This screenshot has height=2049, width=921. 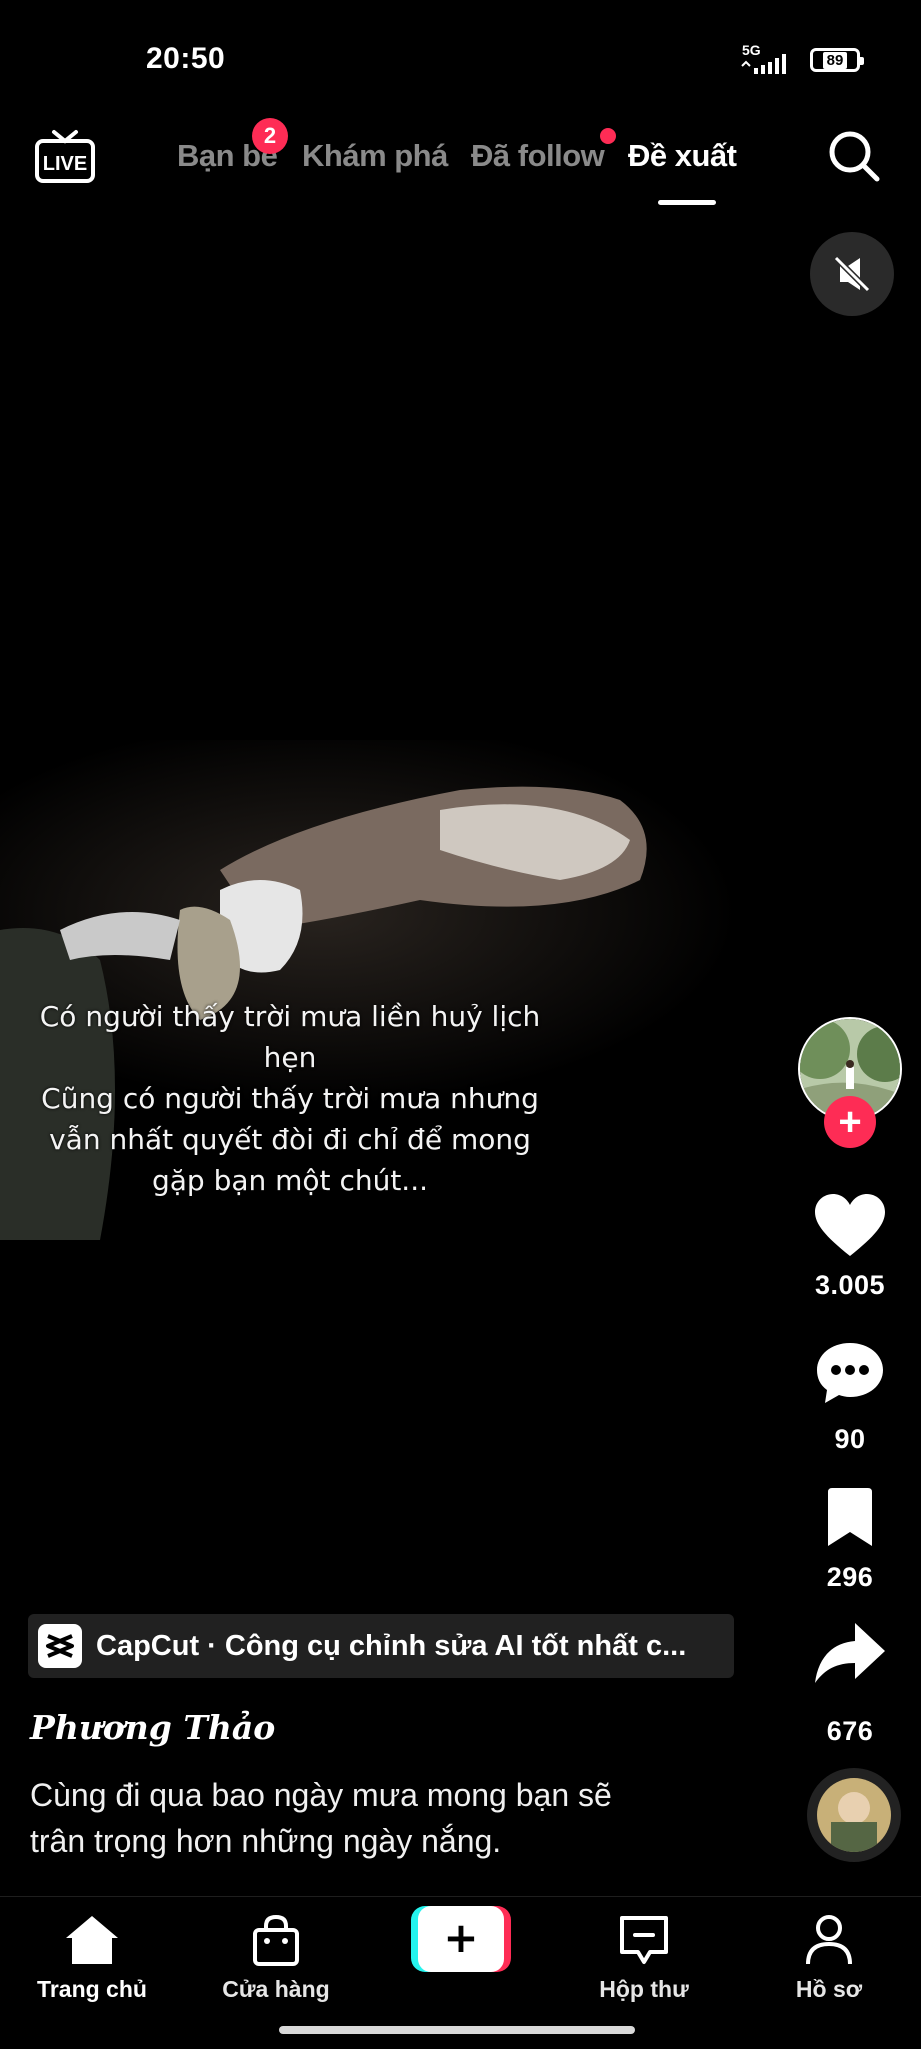 I want to click on description-line: trân trọng hơn những ngày nắng., so click(x=266, y=1841).